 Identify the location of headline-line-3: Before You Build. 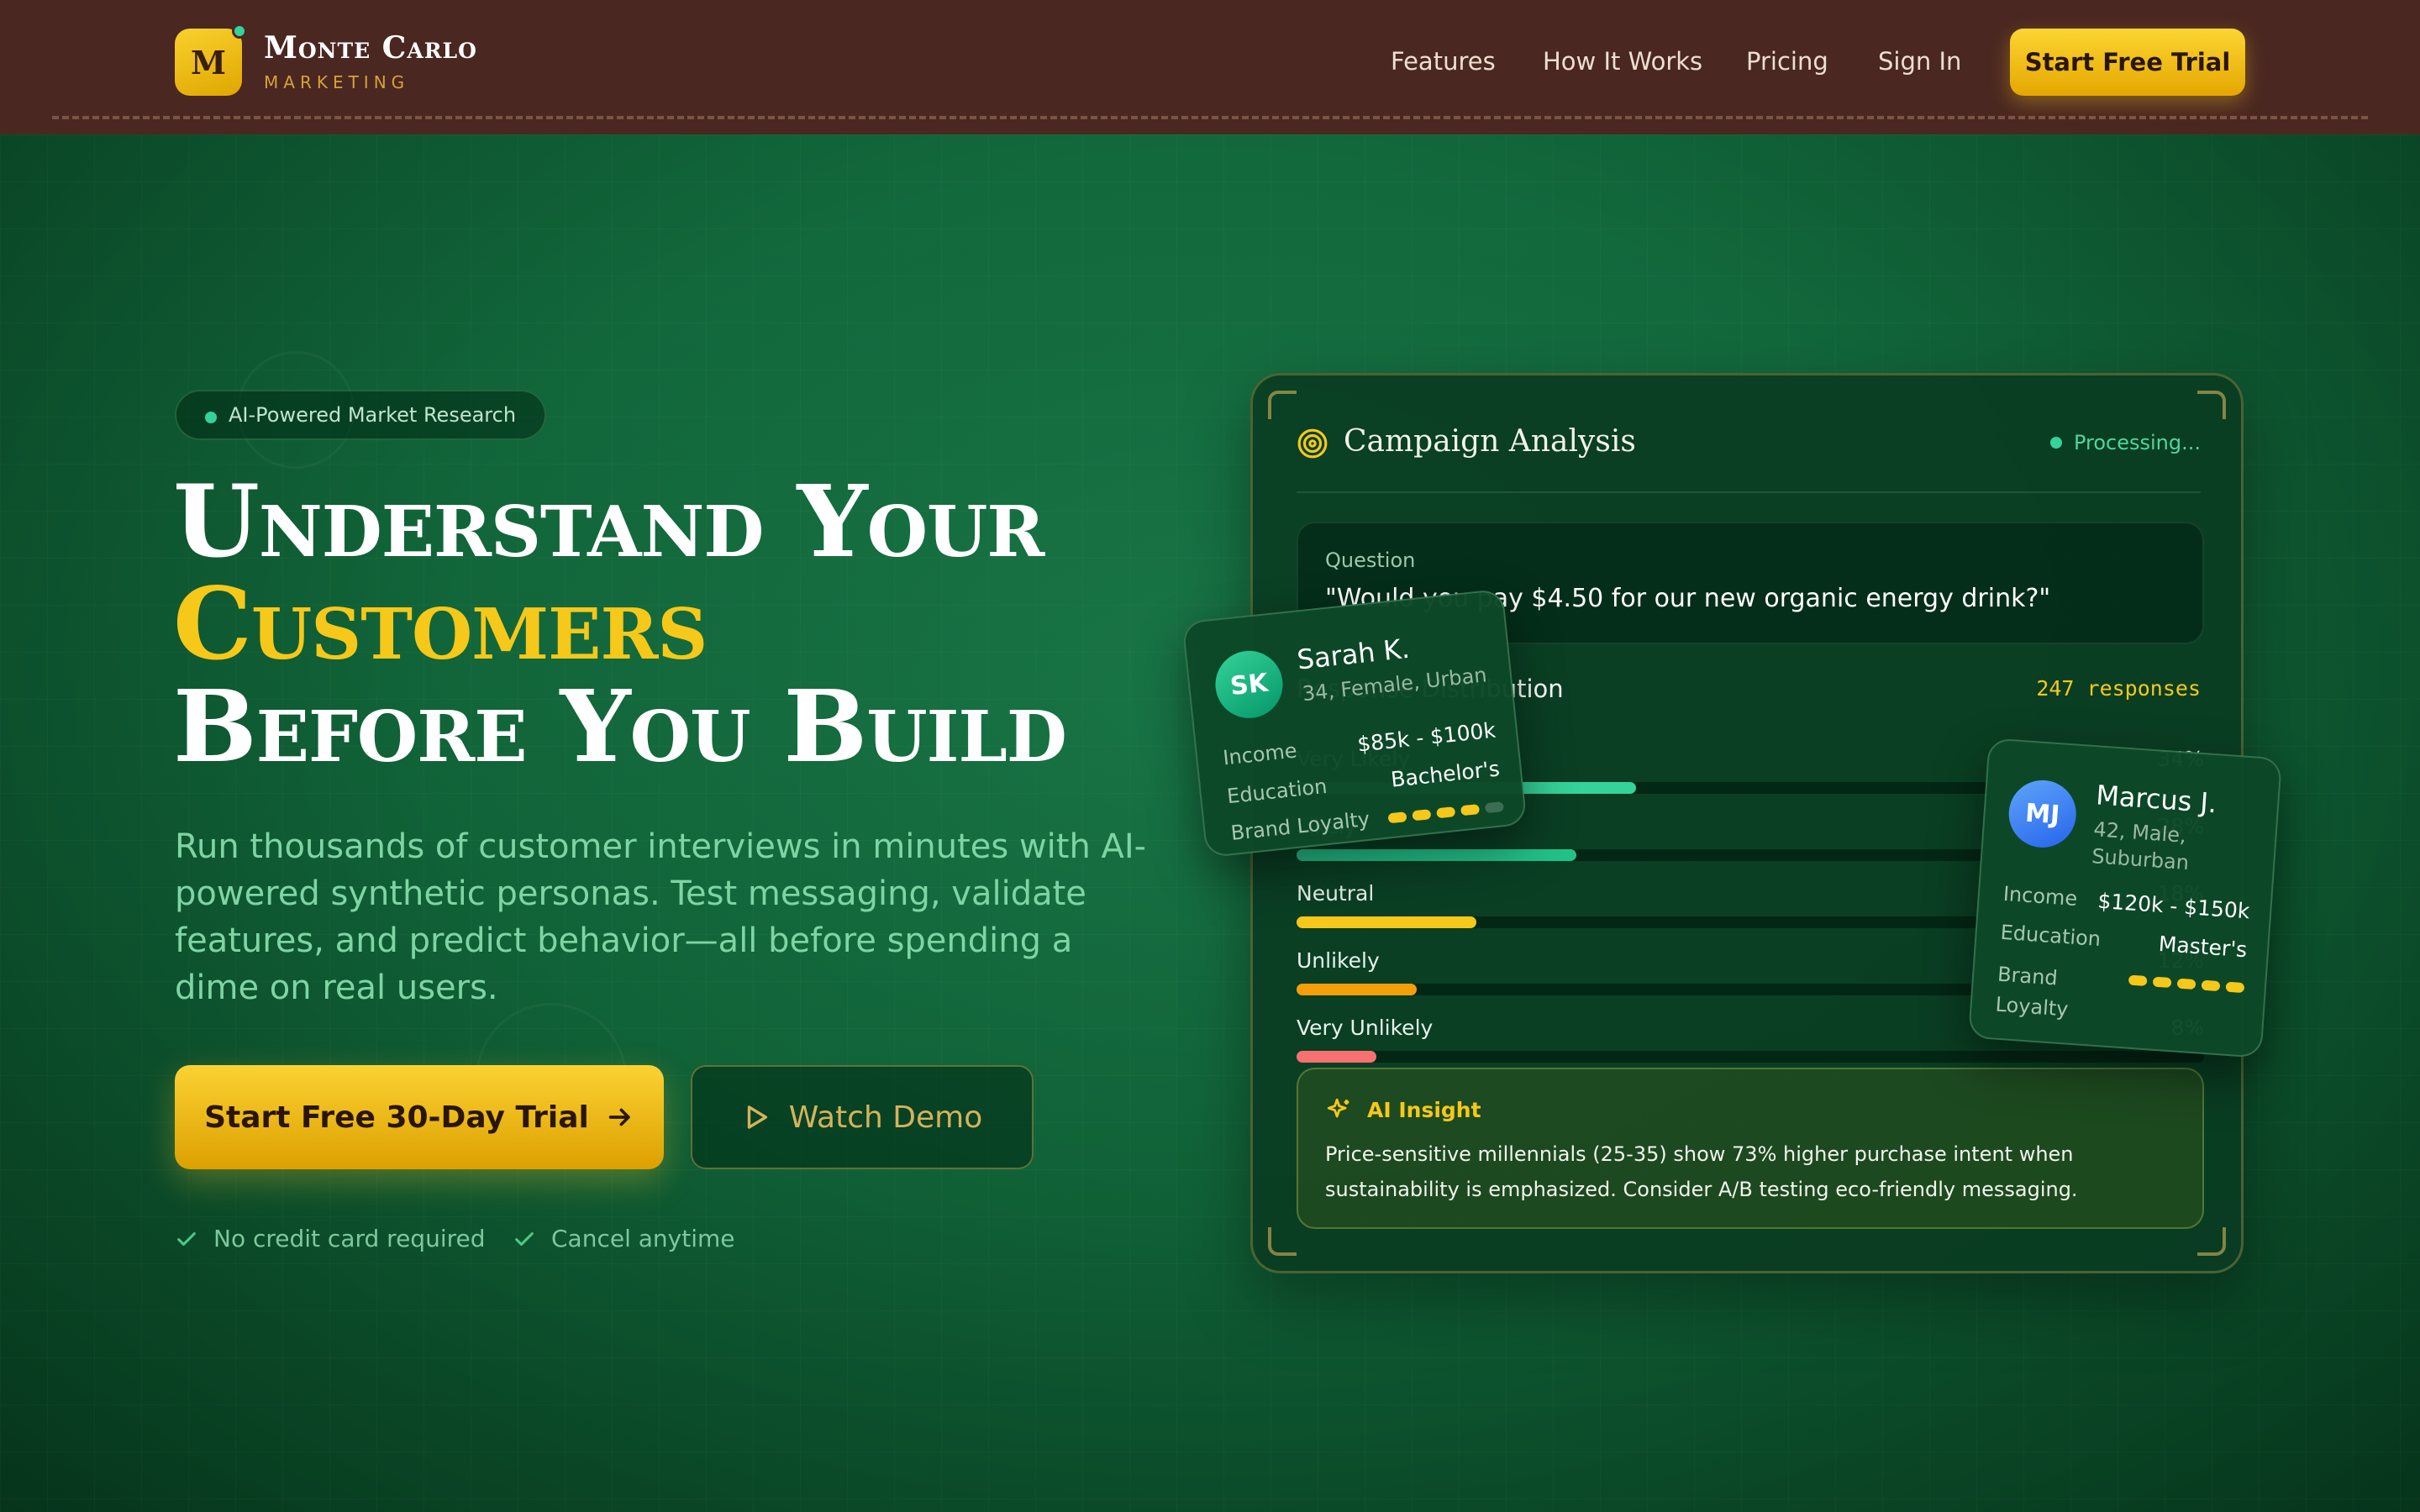
(620, 726).